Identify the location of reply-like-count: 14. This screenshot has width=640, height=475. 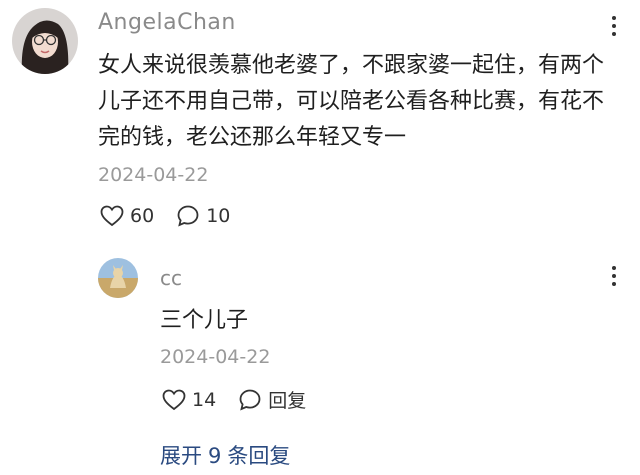
(204, 399).